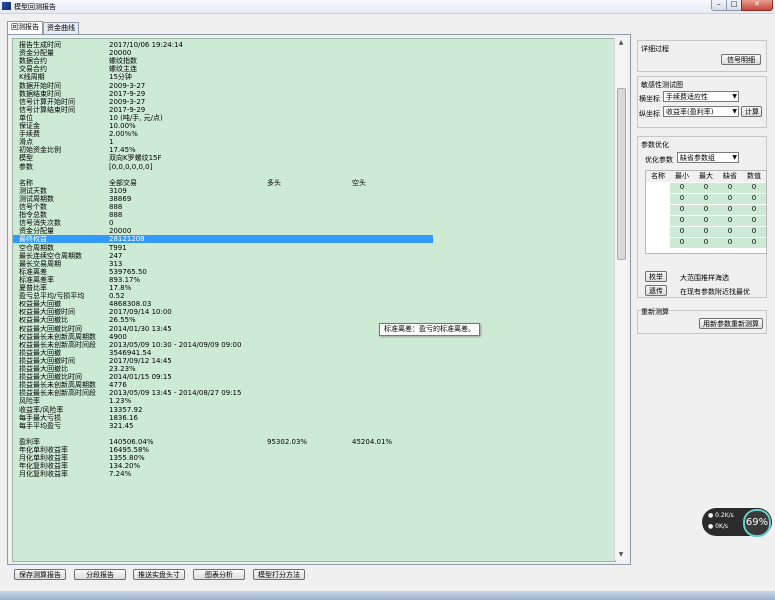 This screenshot has width=775, height=600. What do you see at coordinates (313, 191) in the screenshot?
I see `report-row: 测试天数 3109` at bounding box center [313, 191].